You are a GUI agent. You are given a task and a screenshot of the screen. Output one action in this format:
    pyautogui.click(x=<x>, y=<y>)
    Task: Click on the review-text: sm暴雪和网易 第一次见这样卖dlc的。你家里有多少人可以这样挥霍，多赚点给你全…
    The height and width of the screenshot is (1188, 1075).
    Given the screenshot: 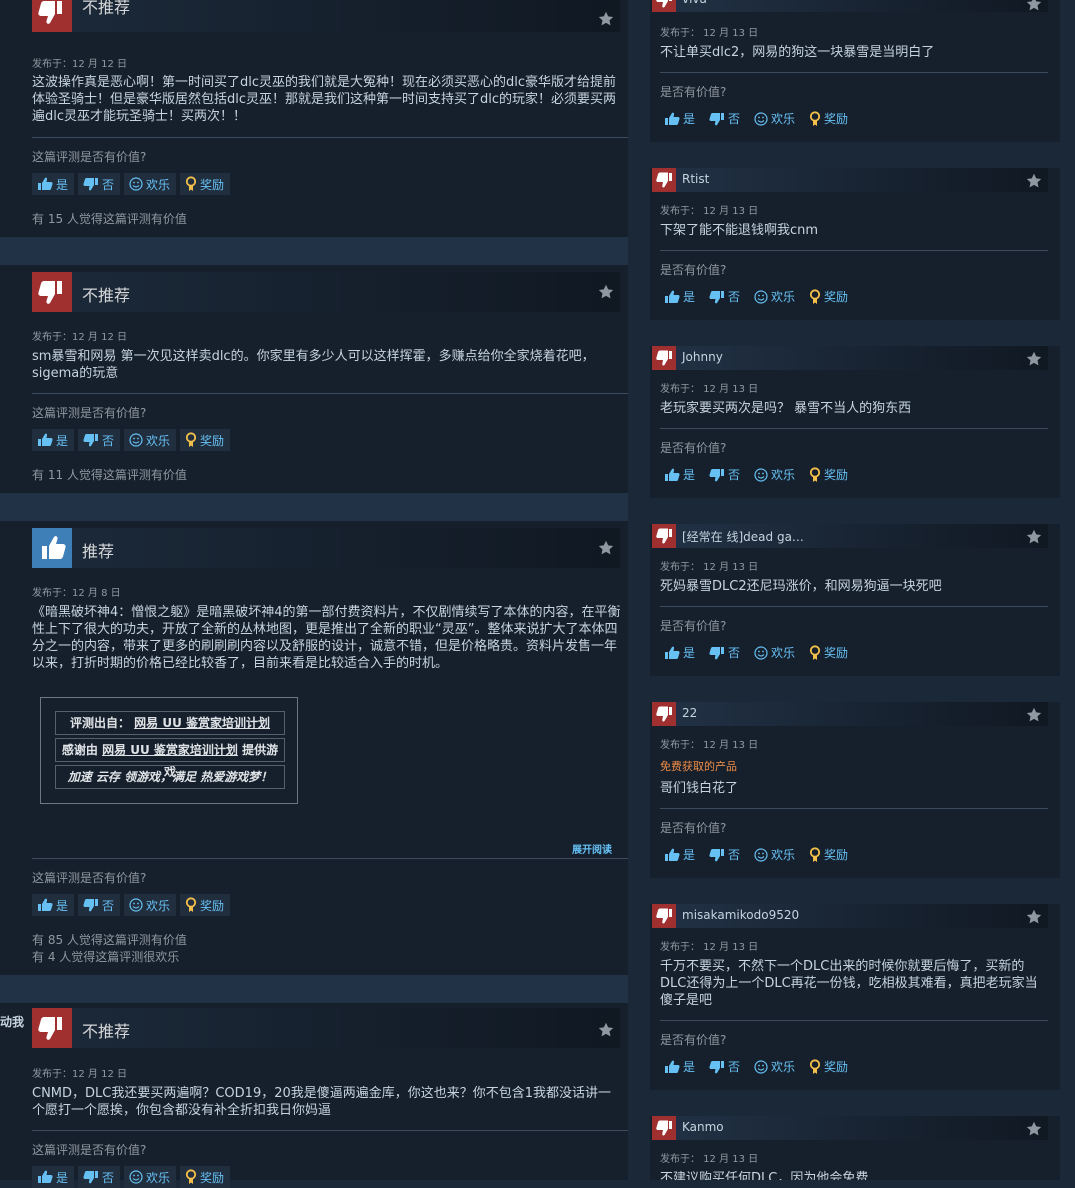 What is the action you would take?
    pyautogui.click(x=313, y=365)
    